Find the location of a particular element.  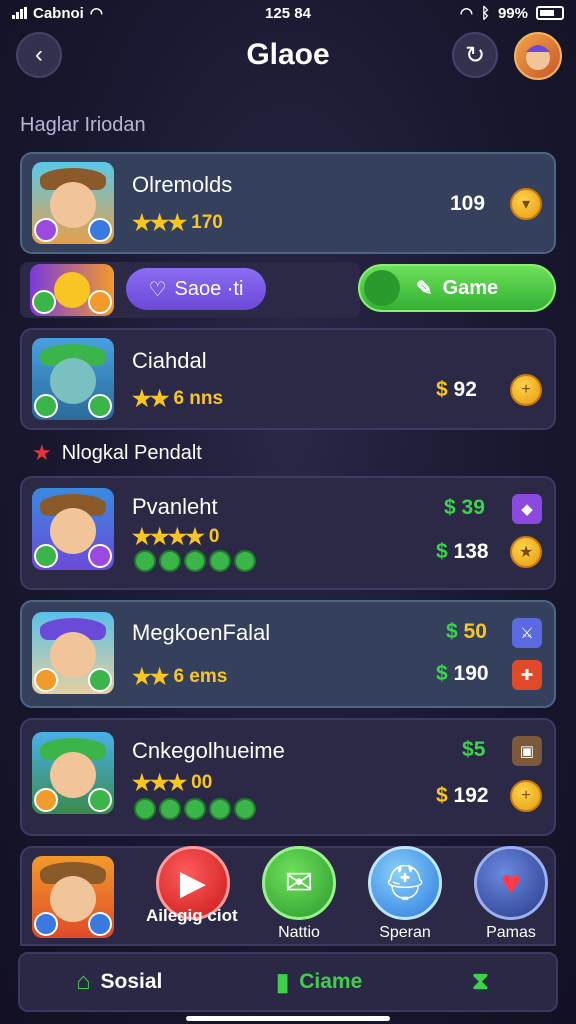

home-icon: ⌂ is located at coordinates (83, 981).